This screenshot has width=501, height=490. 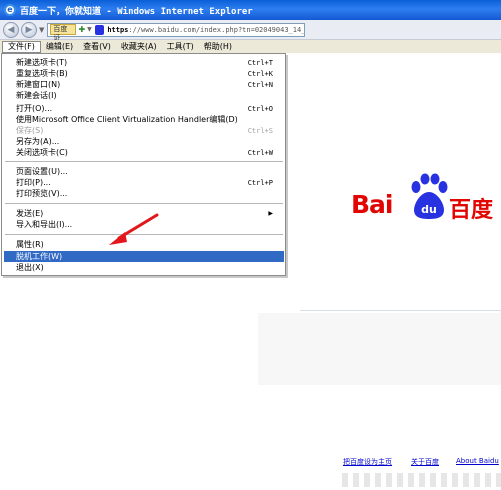 What do you see at coordinates (144, 108) in the screenshot?
I see `menu-item-open: 打开(O)... Ctrl+O` at bounding box center [144, 108].